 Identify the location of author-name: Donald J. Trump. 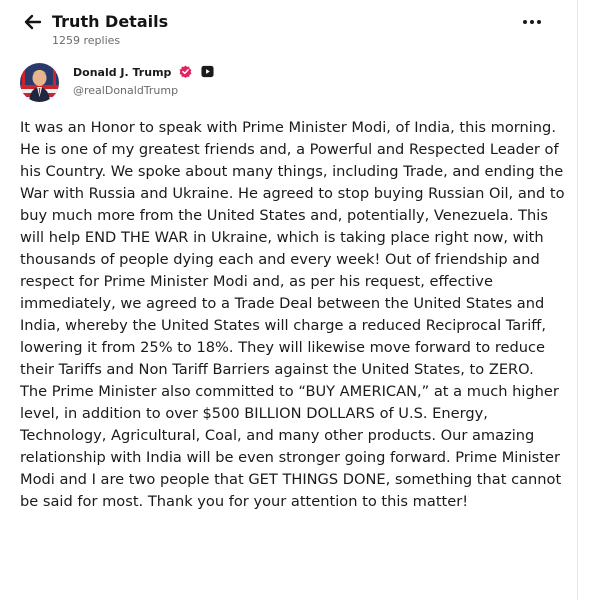
(122, 73).